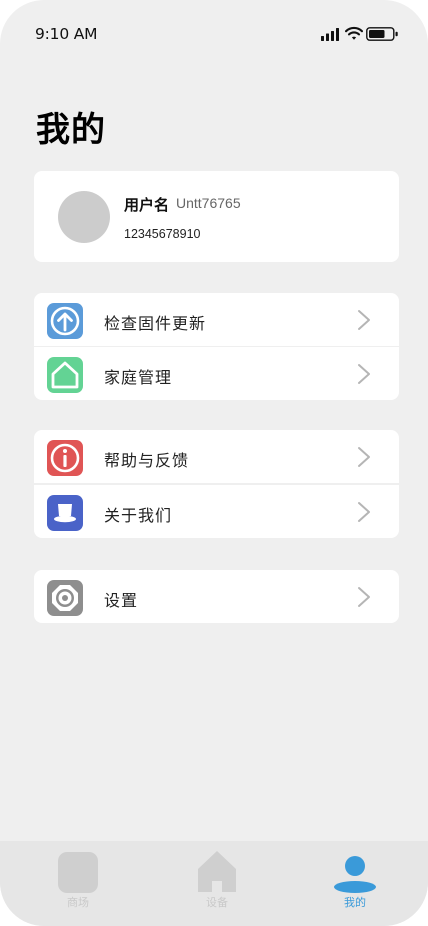  I want to click on mall-icon, so click(78, 872).